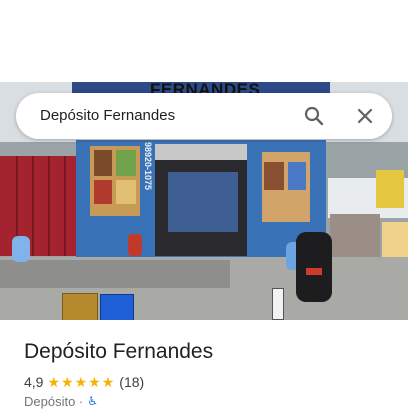 The width and height of the screenshot is (408, 409). I want to click on motorcycle, so click(314, 267).